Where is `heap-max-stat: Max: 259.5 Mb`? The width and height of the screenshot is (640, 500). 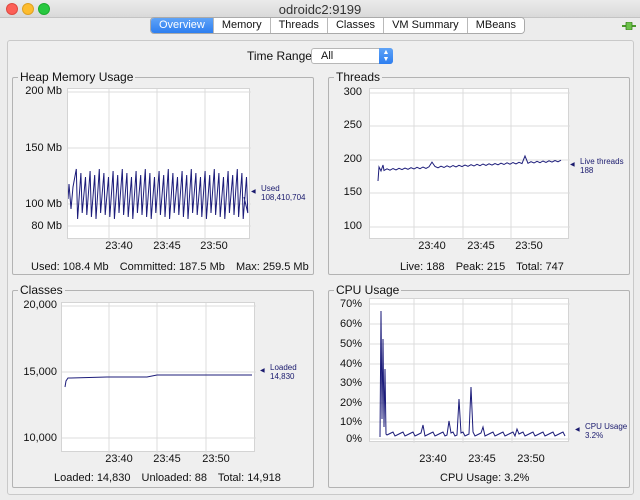 heap-max-stat: Max: 259.5 Mb is located at coordinates (272, 267).